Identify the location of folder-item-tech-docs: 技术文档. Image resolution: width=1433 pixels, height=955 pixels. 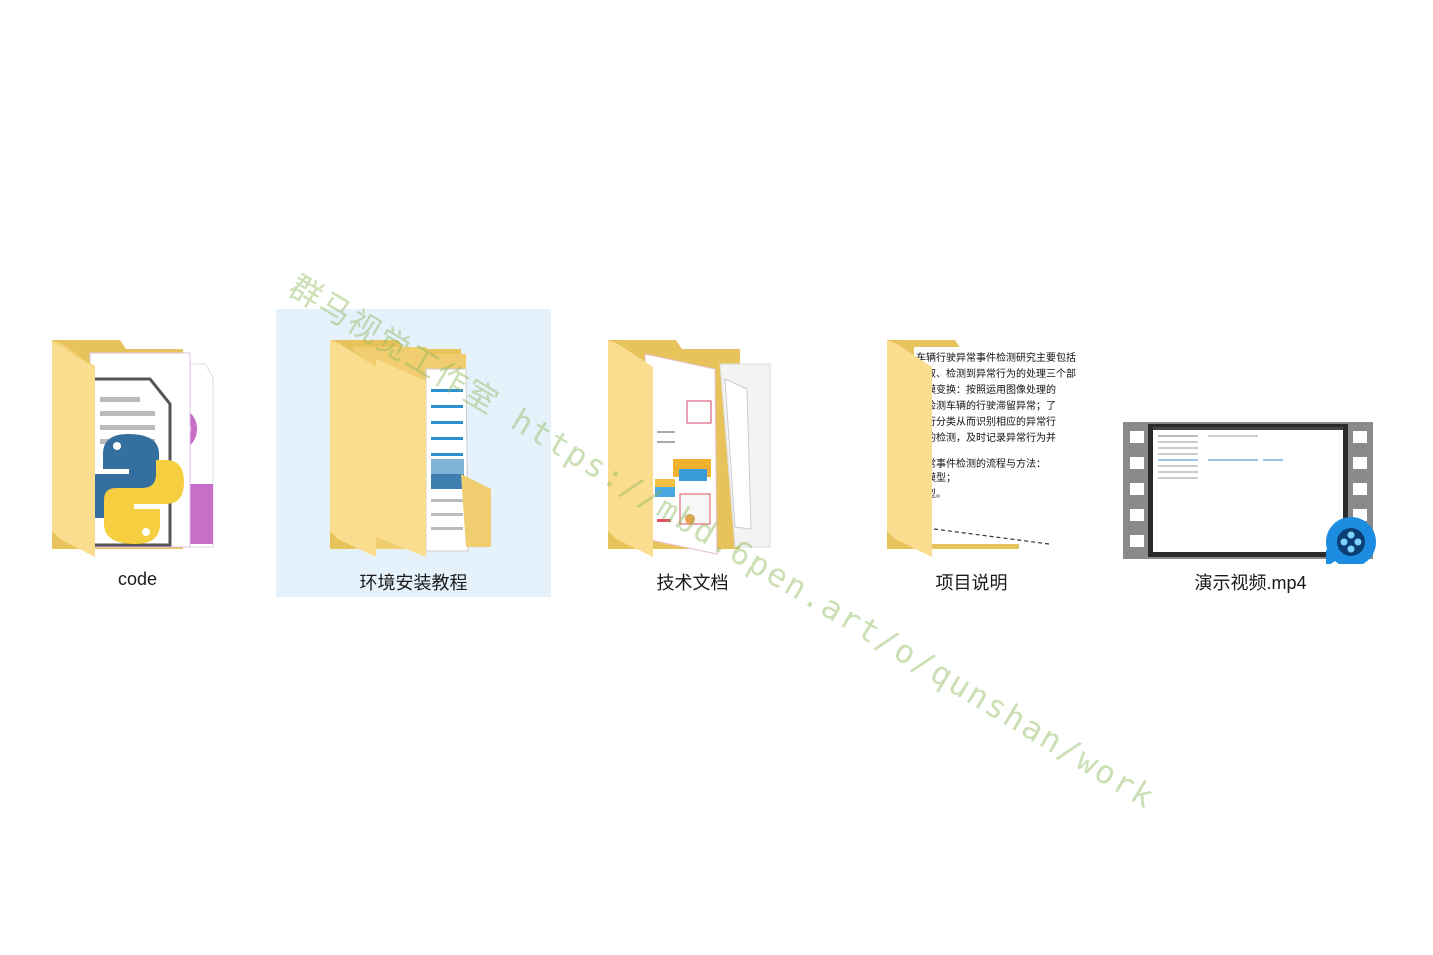
(692, 453).